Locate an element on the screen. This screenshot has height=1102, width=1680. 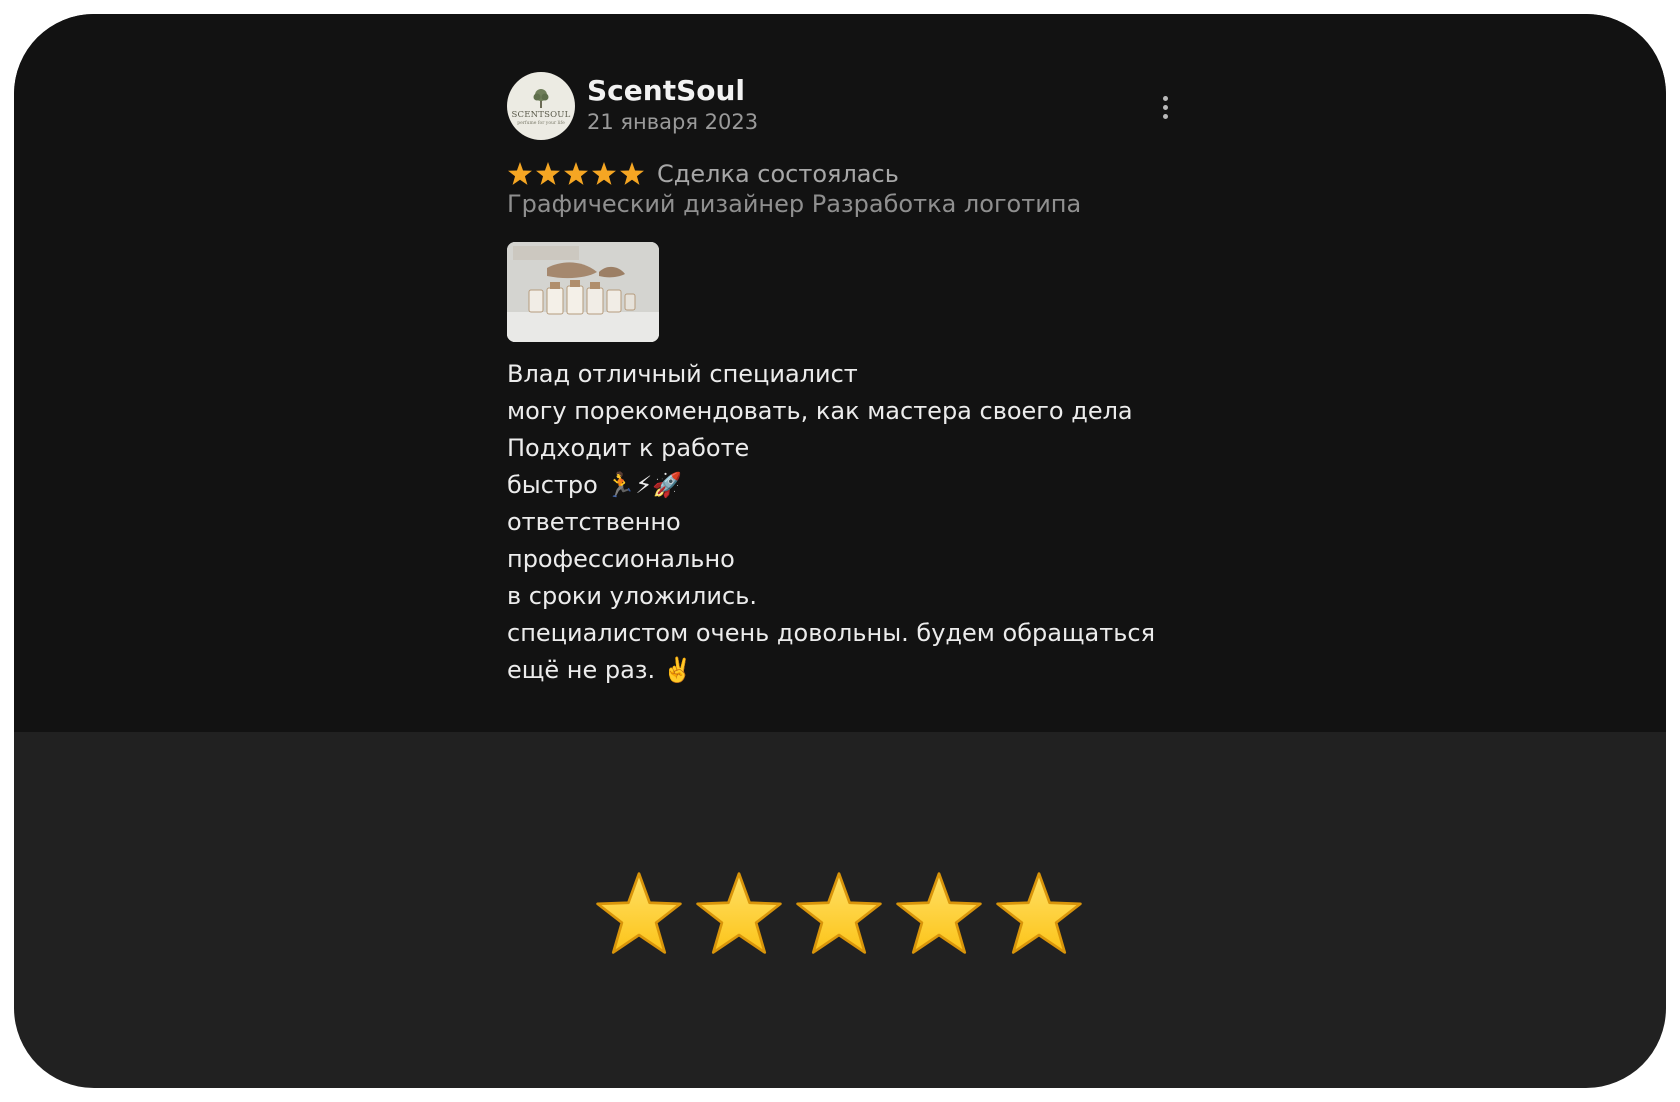
tree-logo-icon is located at coordinates (541, 98).